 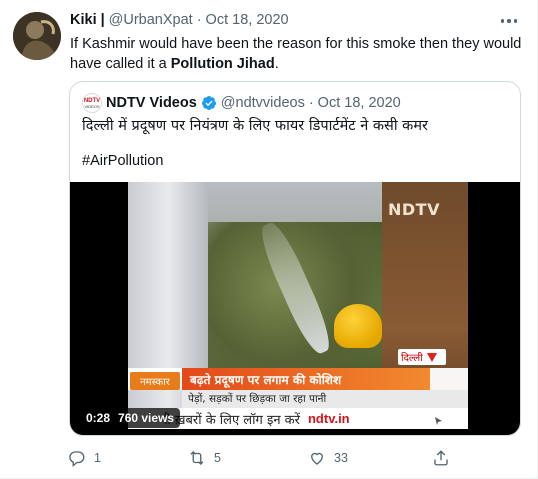 What do you see at coordinates (414, 209) in the screenshot?
I see `ndtv-watermark: NDTV` at bounding box center [414, 209].